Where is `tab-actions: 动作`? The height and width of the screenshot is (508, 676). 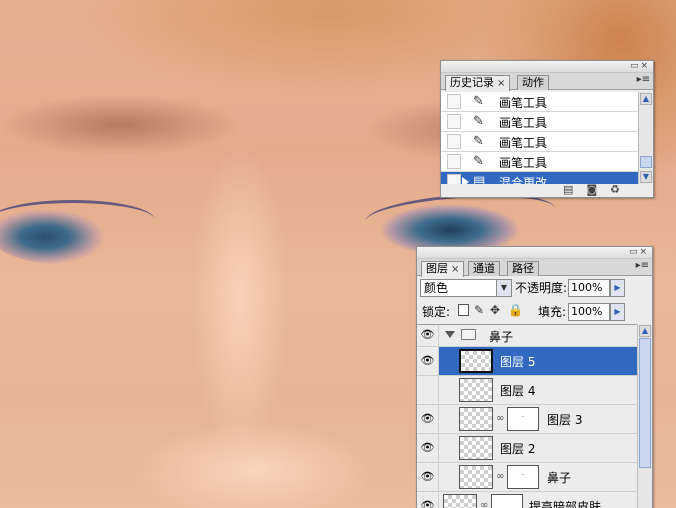
tab-actions: 动作 is located at coordinates (533, 82).